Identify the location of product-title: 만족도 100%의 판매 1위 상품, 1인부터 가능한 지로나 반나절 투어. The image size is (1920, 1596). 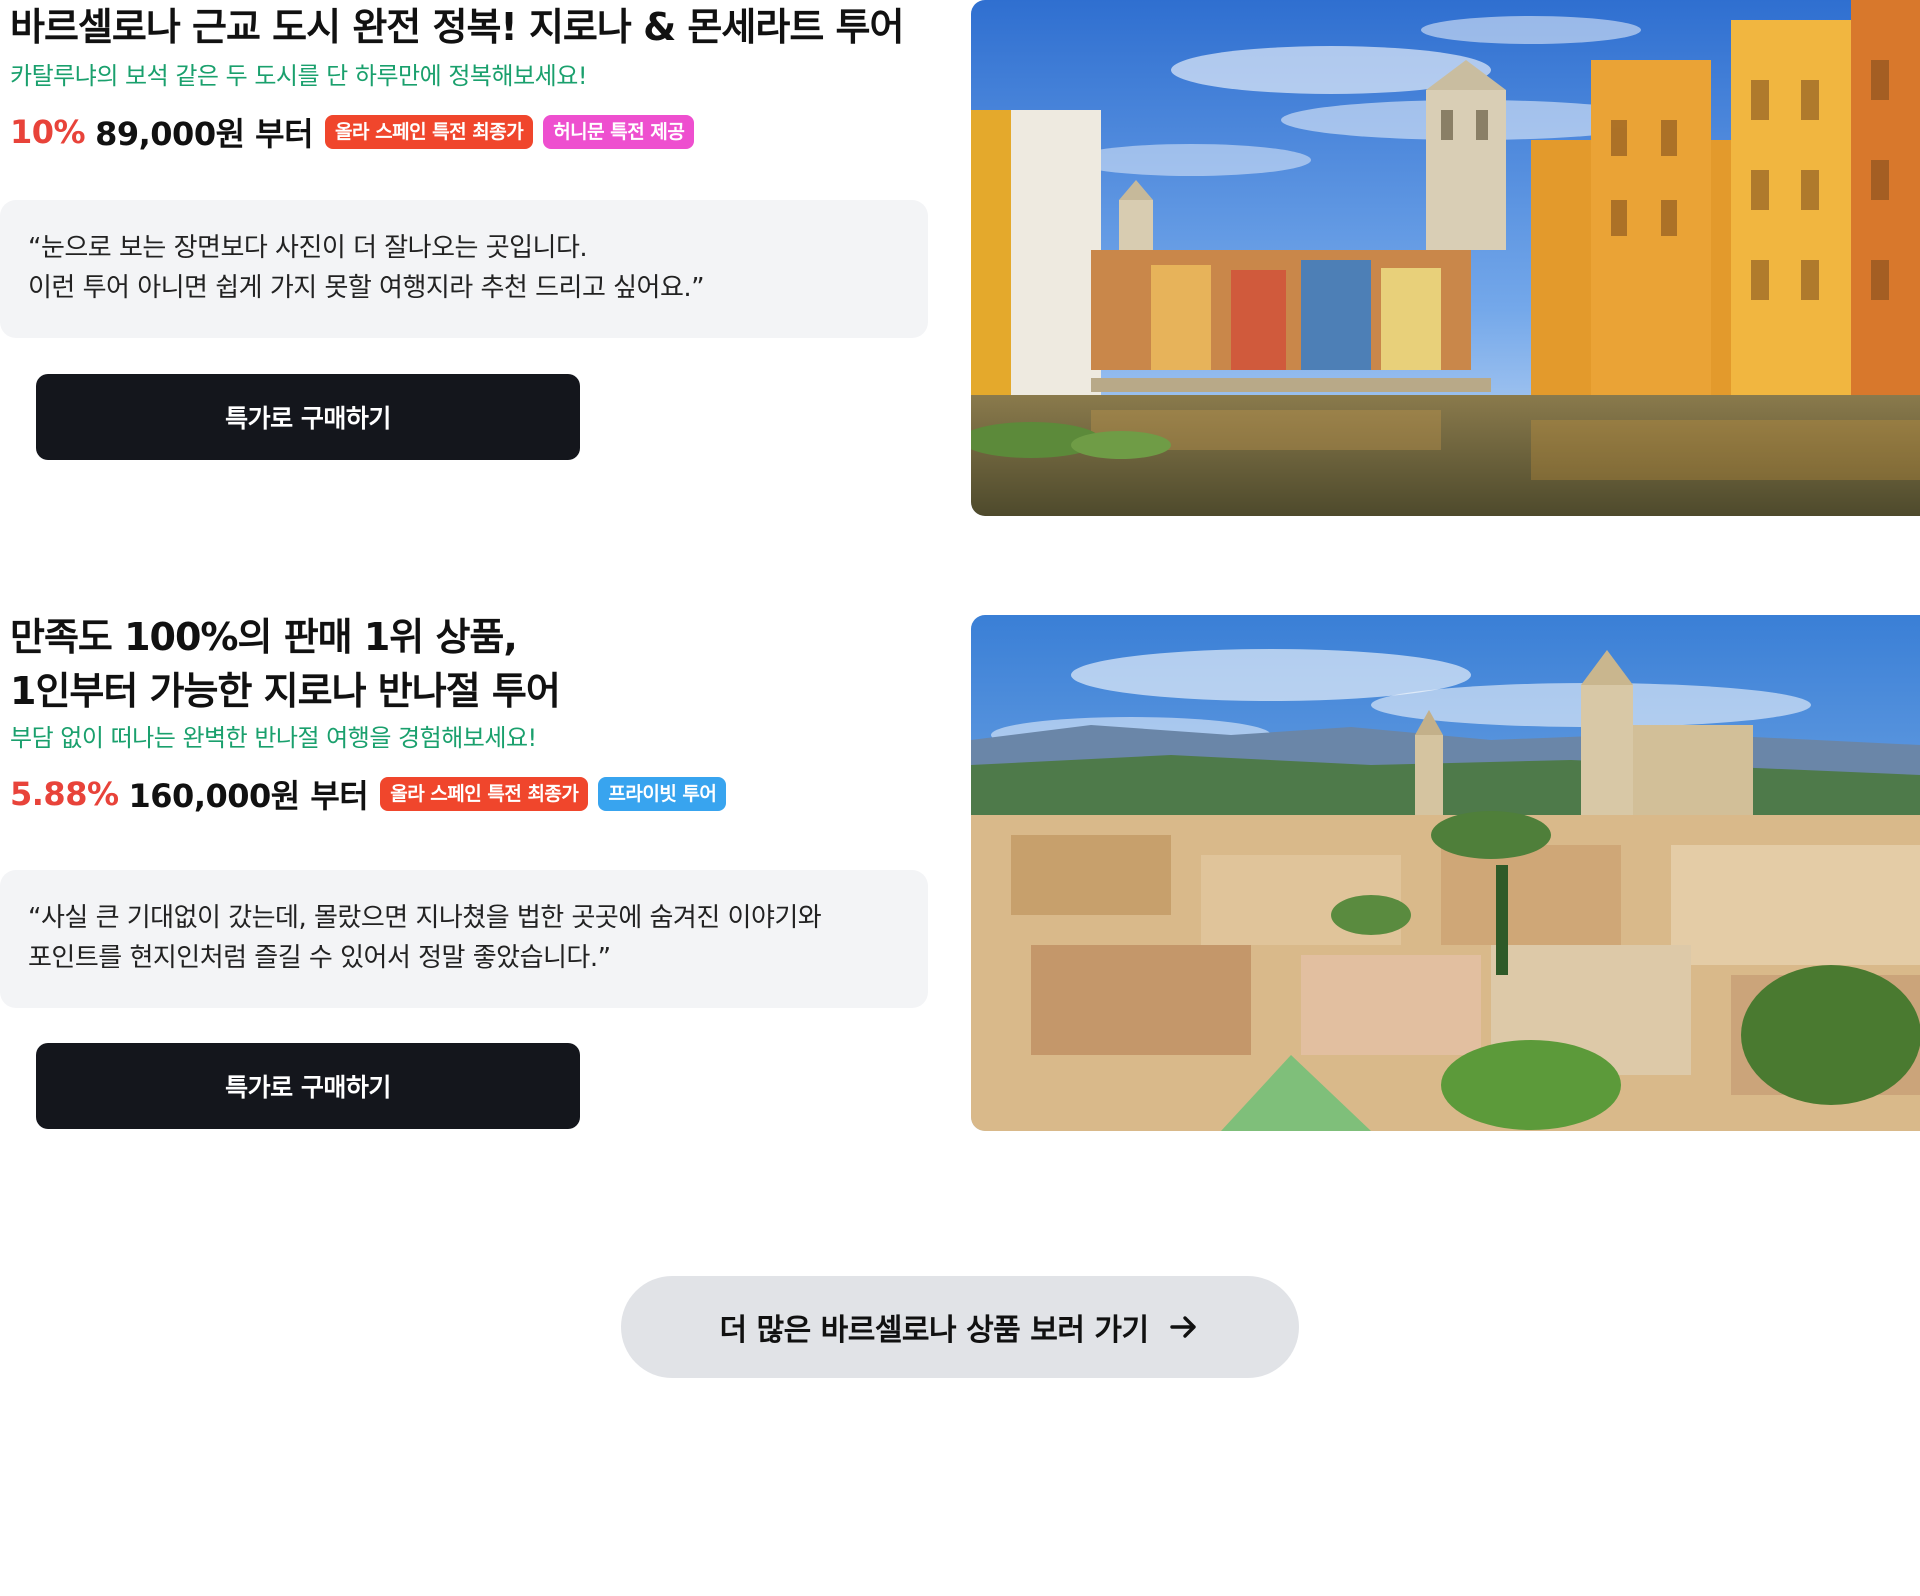
(285, 664).